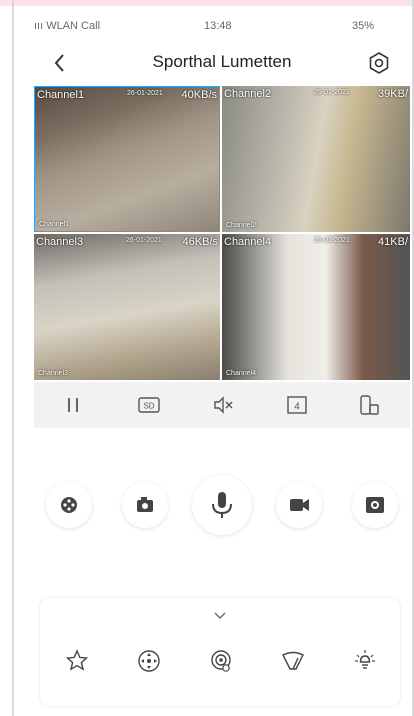 The width and height of the screenshot is (414, 716). What do you see at coordinates (54, 224) in the screenshot?
I see `camera-osd-label: Channel1` at bounding box center [54, 224].